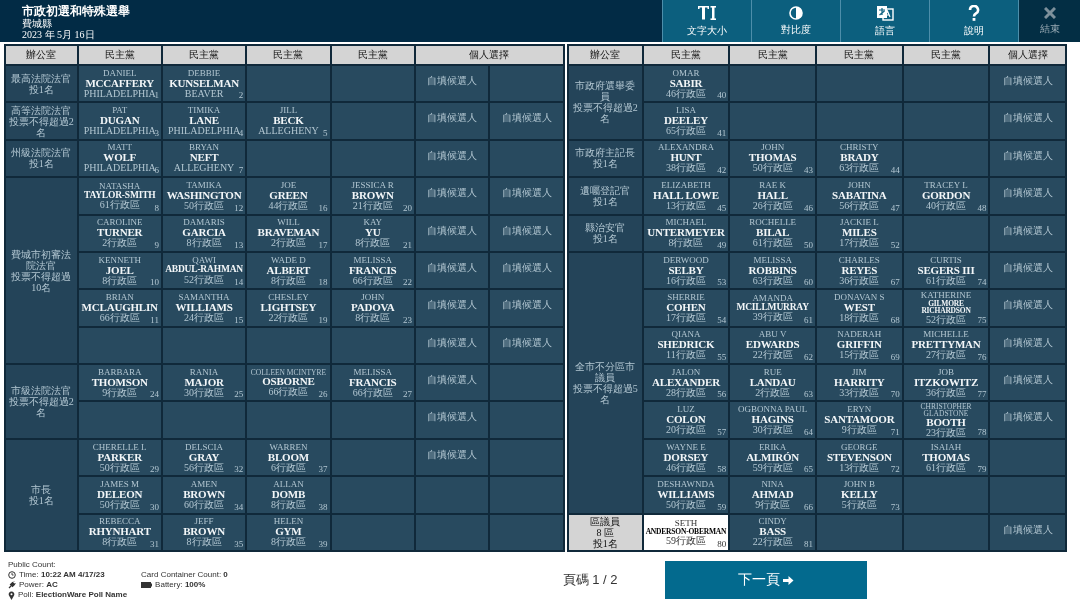 This screenshot has width=1080, height=608. Describe the element at coordinates (288, 457) in the screenshot. I see `candidate-cell: WARREN BLOOM 6行政區 37` at that location.